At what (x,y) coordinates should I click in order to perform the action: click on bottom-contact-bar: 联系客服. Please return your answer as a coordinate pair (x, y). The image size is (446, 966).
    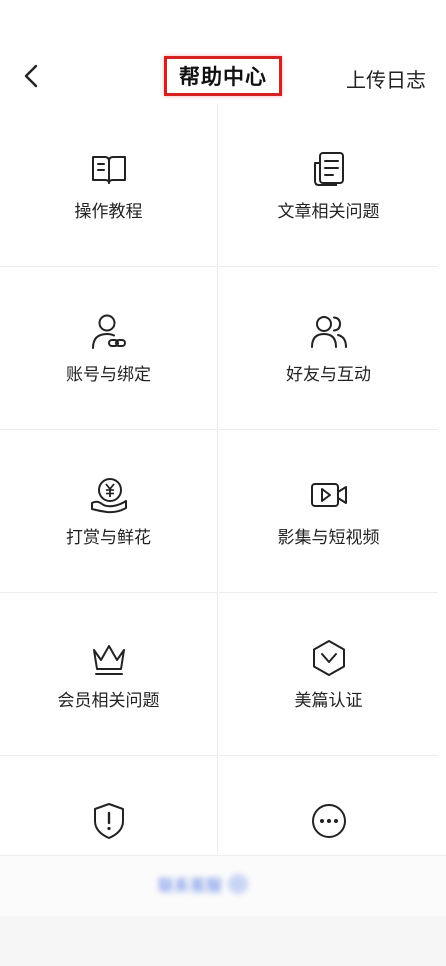
    Looking at the image, I should click on (223, 885).